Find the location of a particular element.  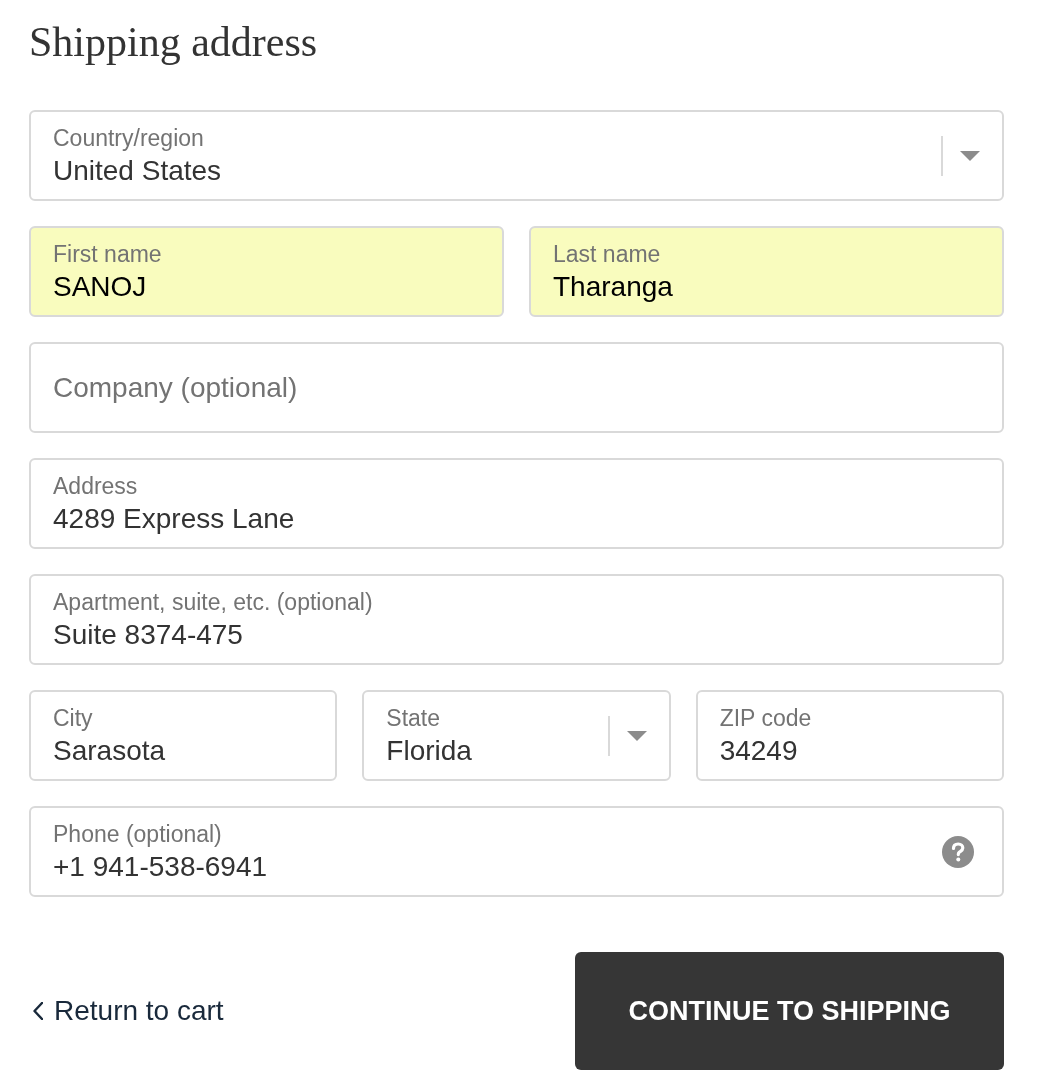

chevron-left-icon is located at coordinates (38, 1011).